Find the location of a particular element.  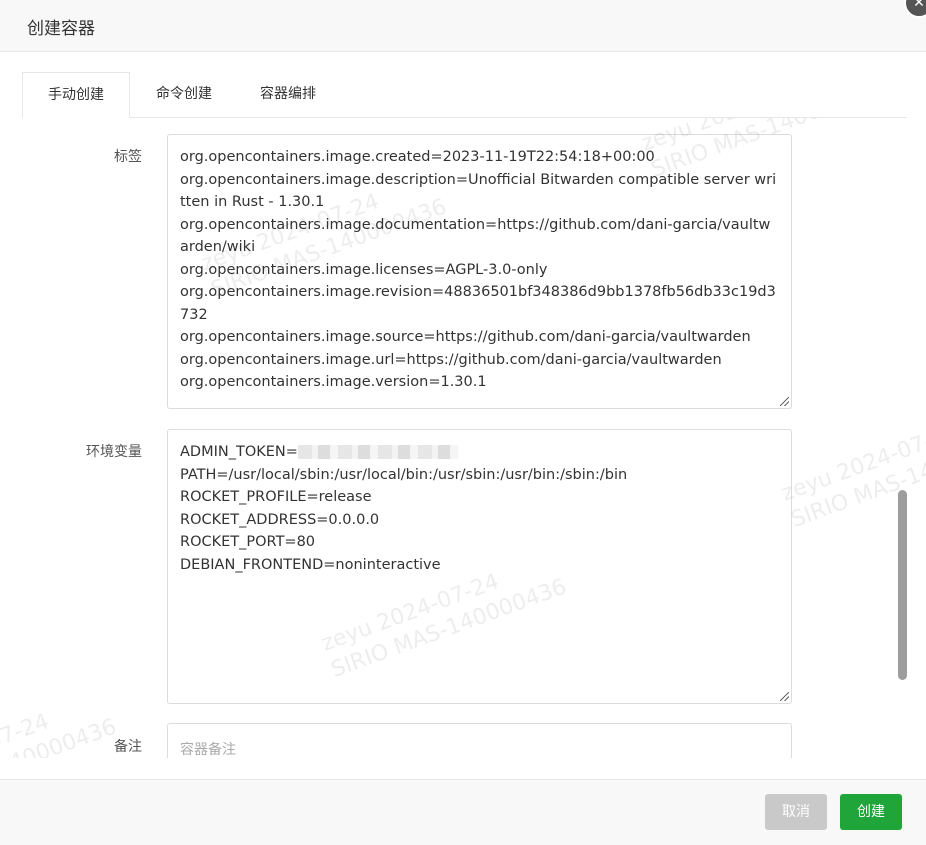

tab-manual-create: 手动创建 is located at coordinates (76, 95).